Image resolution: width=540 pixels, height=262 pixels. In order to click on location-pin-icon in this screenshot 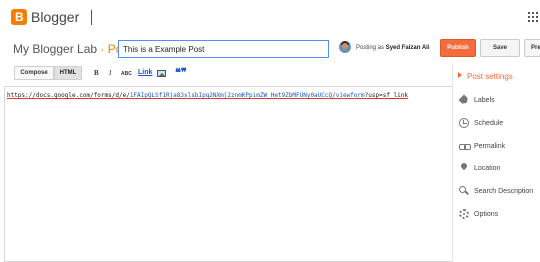, I will do `click(464, 168)`.